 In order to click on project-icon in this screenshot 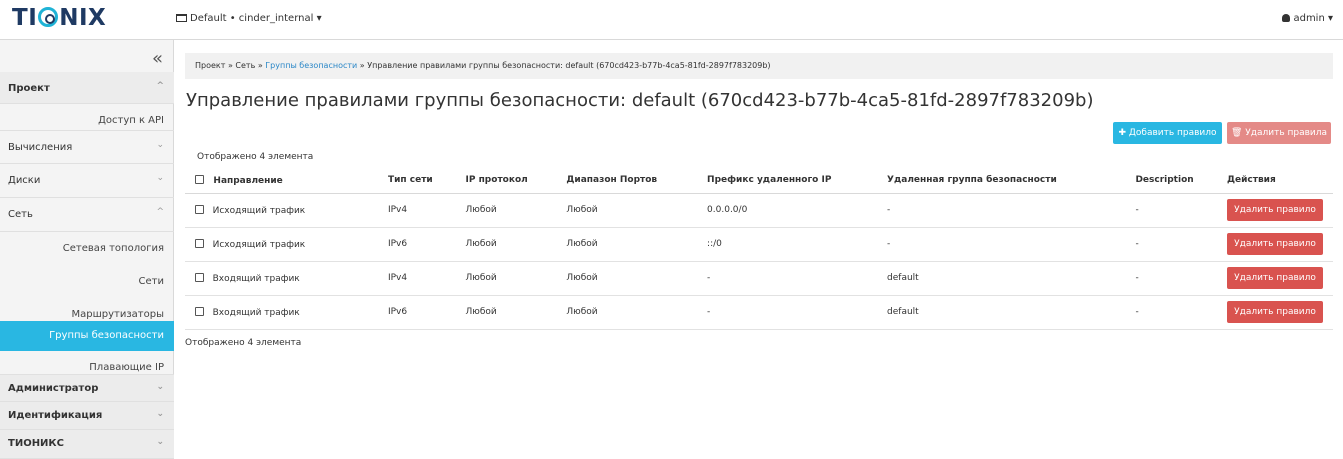, I will do `click(181, 18)`.